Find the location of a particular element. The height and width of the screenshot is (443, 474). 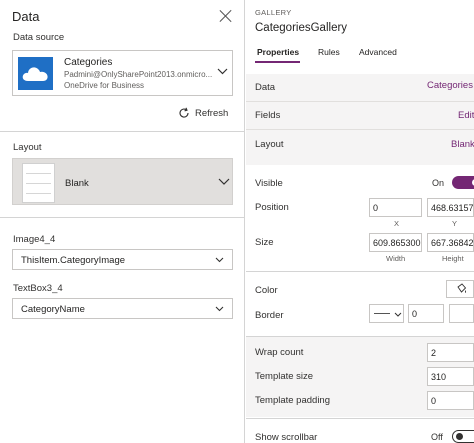

border-thickness-input: 0 is located at coordinates (426, 313).